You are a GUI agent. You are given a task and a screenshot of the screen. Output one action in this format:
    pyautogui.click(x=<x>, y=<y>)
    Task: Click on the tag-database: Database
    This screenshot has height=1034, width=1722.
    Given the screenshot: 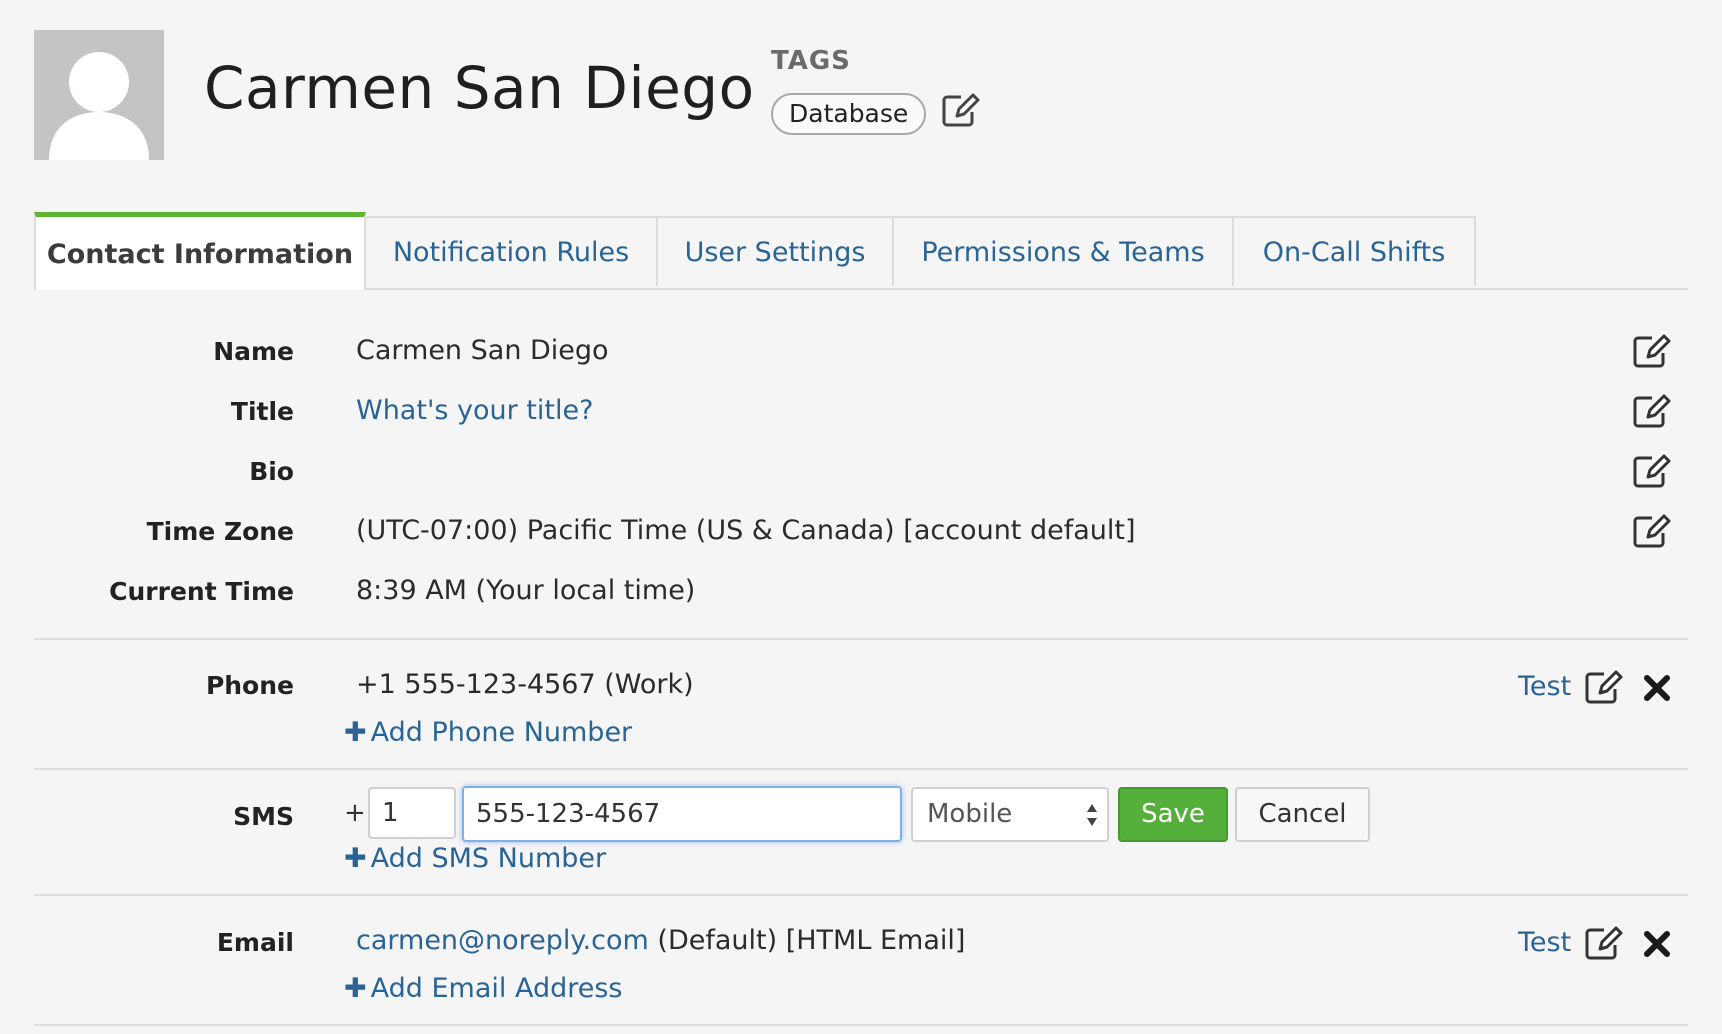 What is the action you would take?
    pyautogui.click(x=849, y=114)
    